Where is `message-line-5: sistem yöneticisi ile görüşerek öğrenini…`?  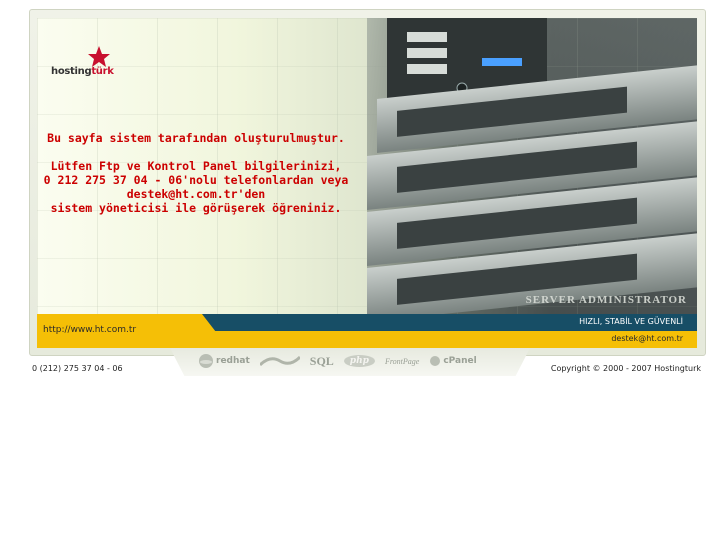 message-line-5: sistem yöneticisi ile görüşerek öğrenini… is located at coordinates (196, 208).